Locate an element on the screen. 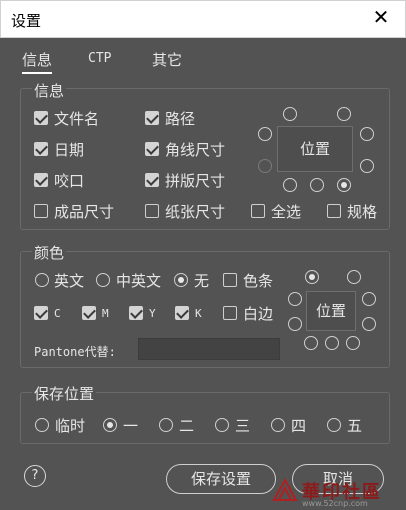 This screenshot has height=510, width=406. info-position-box: 位置 is located at coordinates (315, 149).